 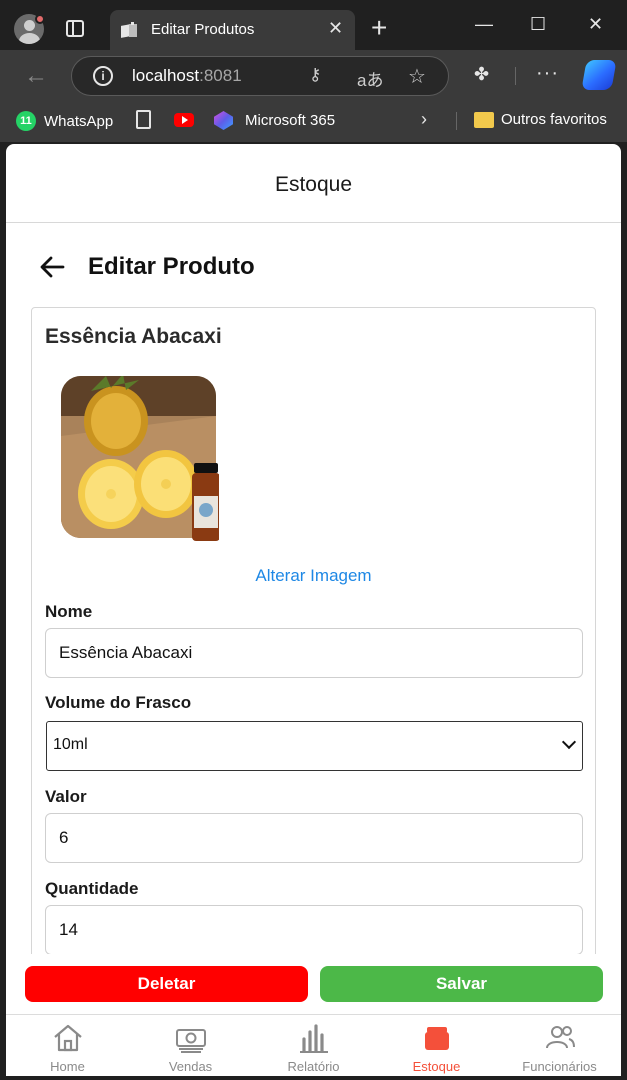 What do you see at coordinates (424, 119) in the screenshot?
I see `bookmarks-more-chevron-icon: ›` at bounding box center [424, 119].